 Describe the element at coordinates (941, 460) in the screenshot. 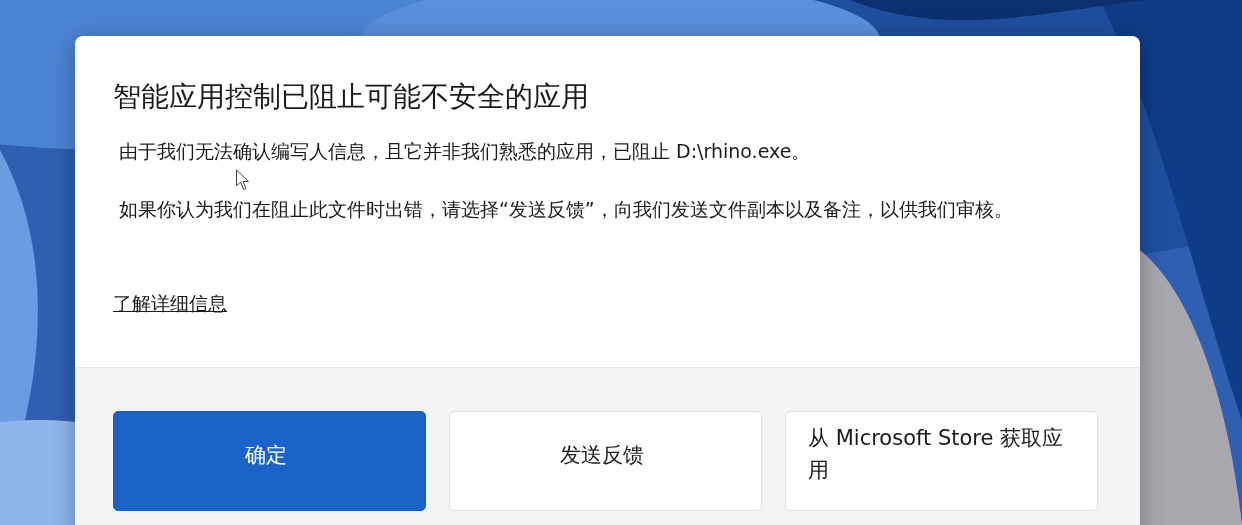

I see `dialog-button: 从 Microsoft Store 获取应用` at that location.